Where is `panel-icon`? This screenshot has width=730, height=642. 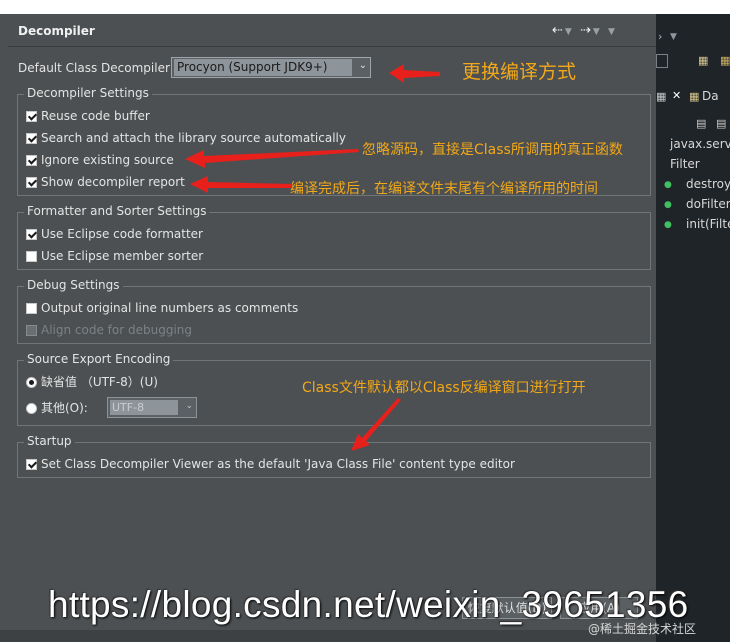
panel-icon is located at coordinates (662, 61).